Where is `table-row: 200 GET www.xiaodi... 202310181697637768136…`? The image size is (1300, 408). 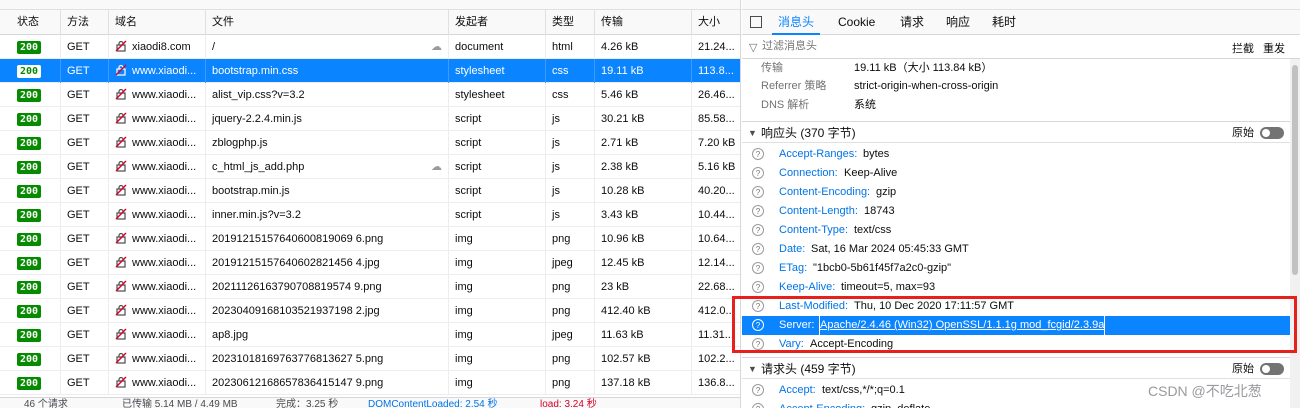
table-row: 200 GET www.xiaodi... 202310181697637768136… is located at coordinates (370, 359).